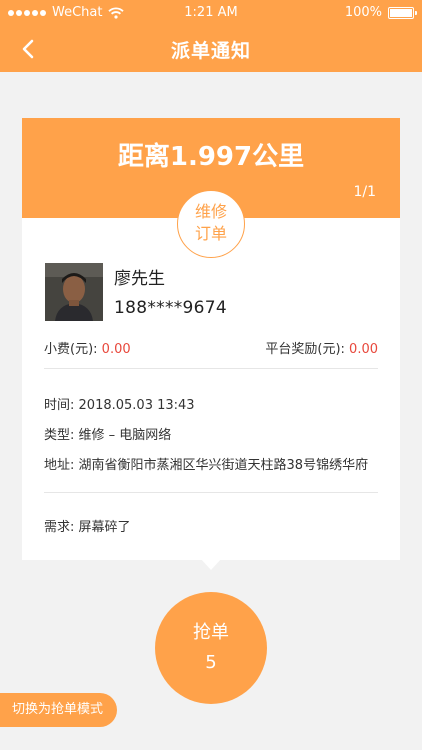  Describe the element at coordinates (211, 13) in the screenshot. I see `status-bar: WeChat 1:21 AM 100%` at that location.